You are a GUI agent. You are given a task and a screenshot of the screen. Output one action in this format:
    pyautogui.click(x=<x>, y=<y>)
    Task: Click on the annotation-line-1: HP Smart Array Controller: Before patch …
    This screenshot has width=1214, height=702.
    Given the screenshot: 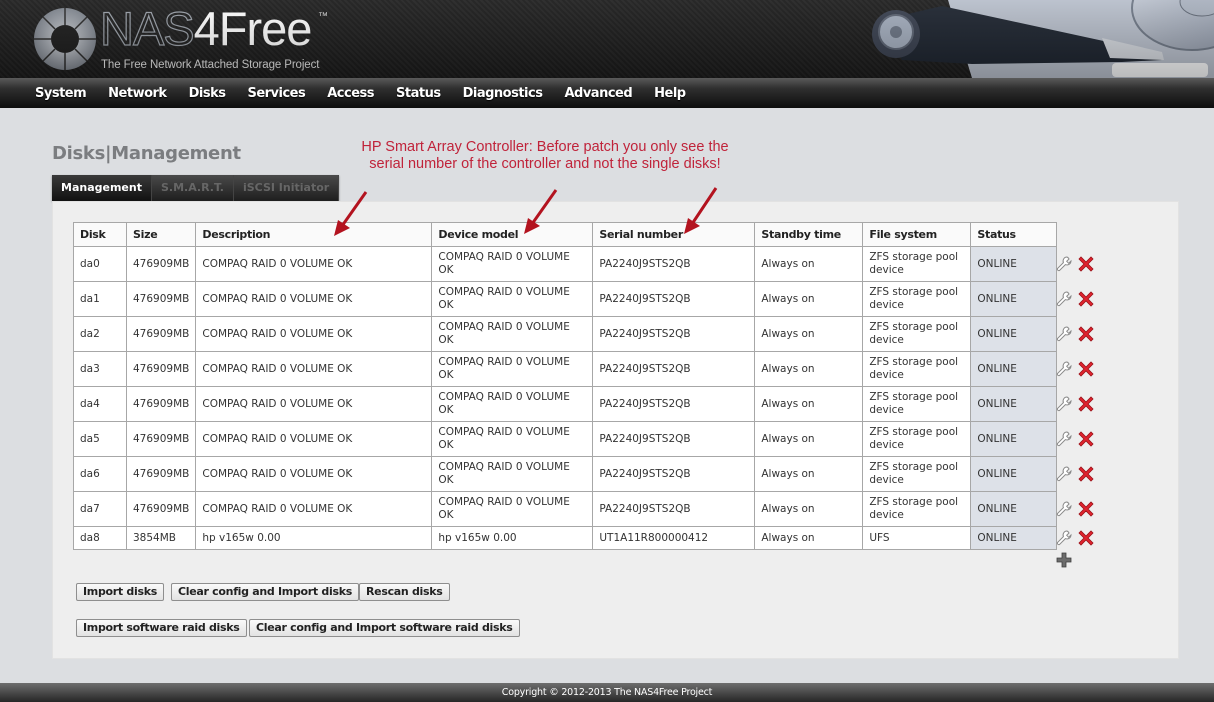 What is the action you would take?
    pyautogui.click(x=545, y=147)
    